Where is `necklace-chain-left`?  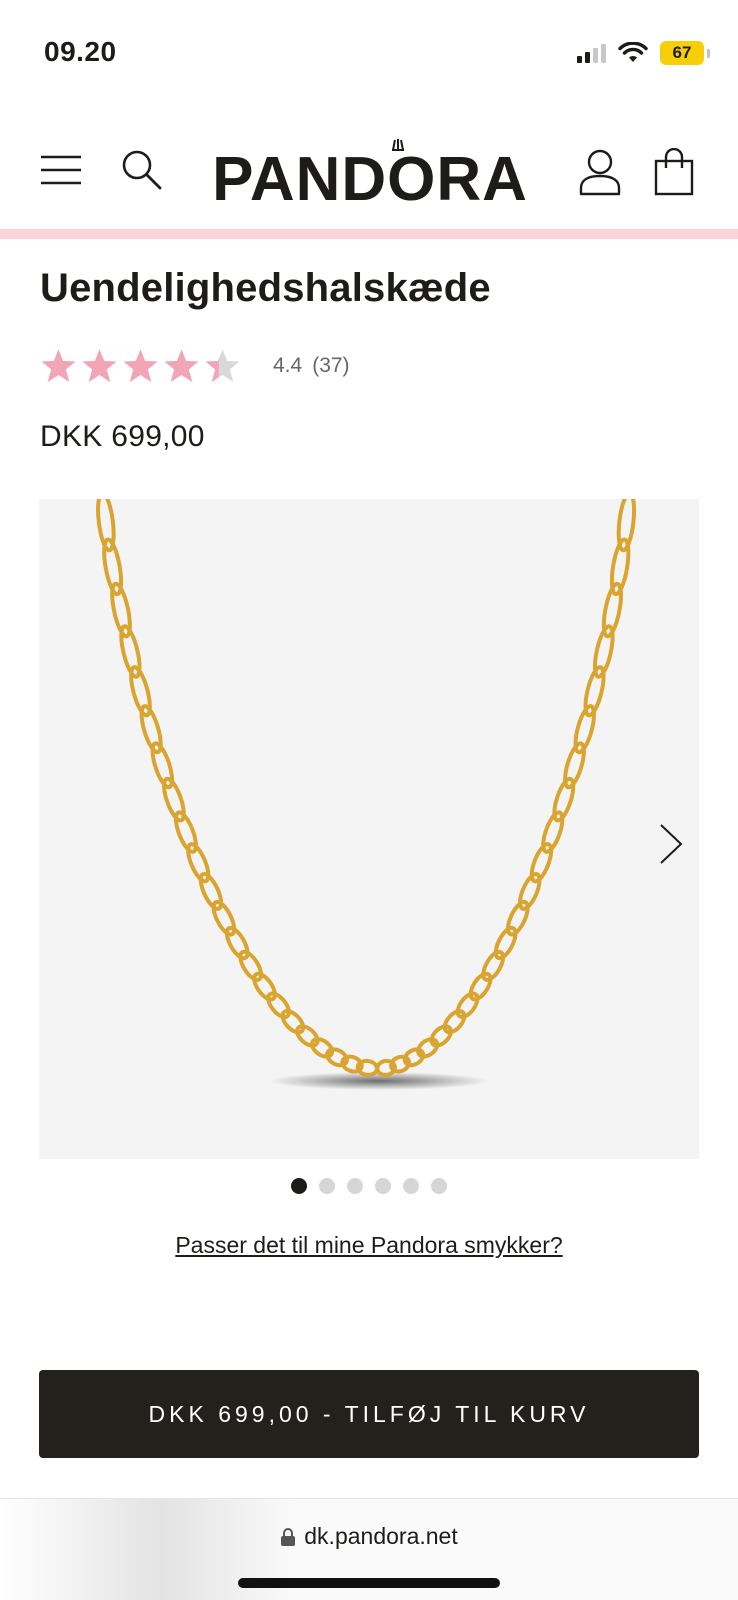 necklace-chain-left is located at coordinates (237, 788).